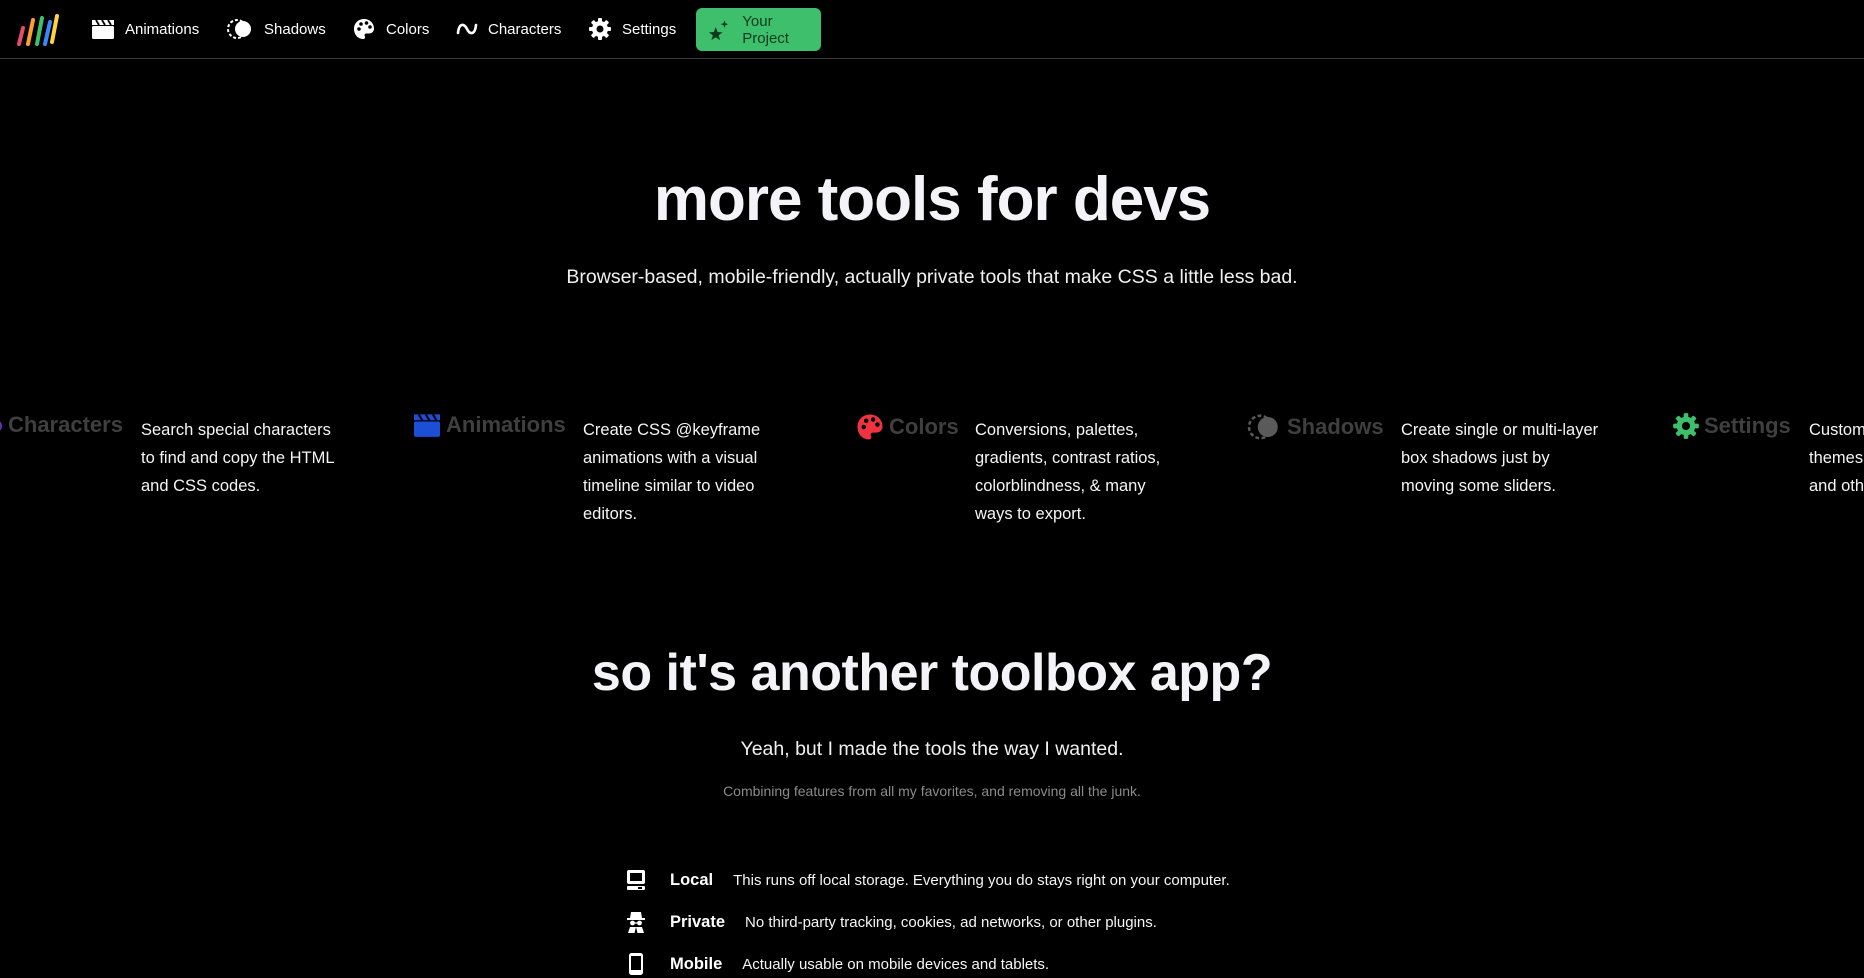  I want to click on nav-colors: Colors, so click(390, 29).